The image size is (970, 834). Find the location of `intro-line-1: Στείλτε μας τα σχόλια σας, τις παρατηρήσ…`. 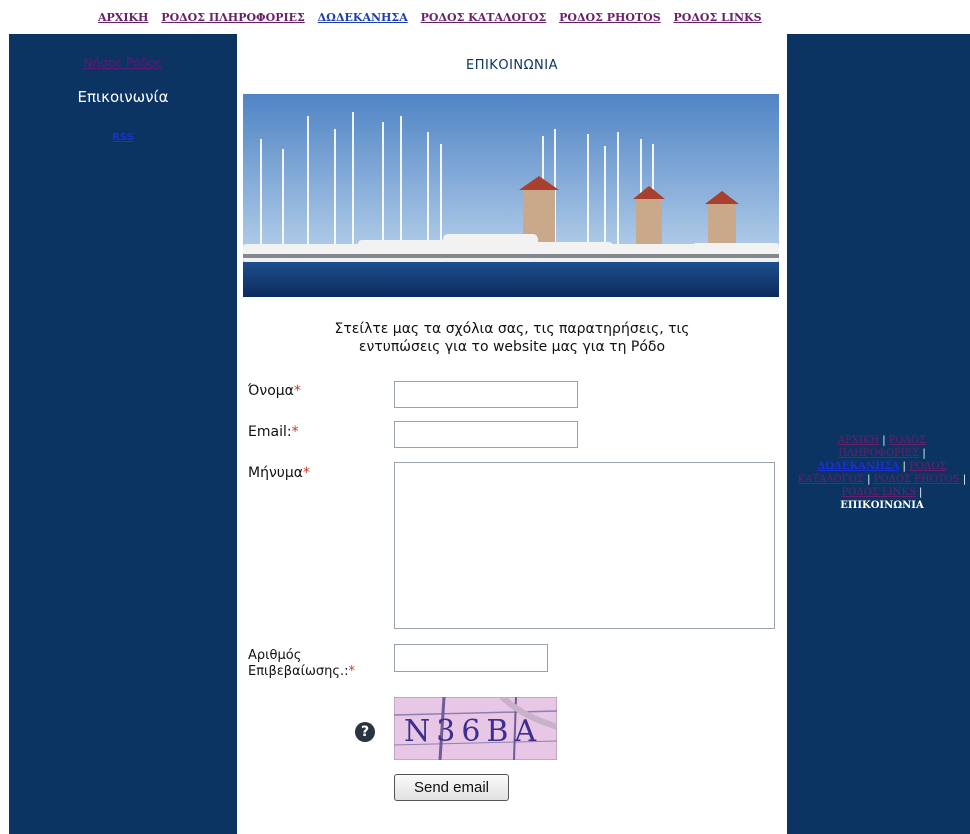

intro-line-1: Στείλτε μας τα σχόλια σας, τις παρατηρήσ… is located at coordinates (512, 329).